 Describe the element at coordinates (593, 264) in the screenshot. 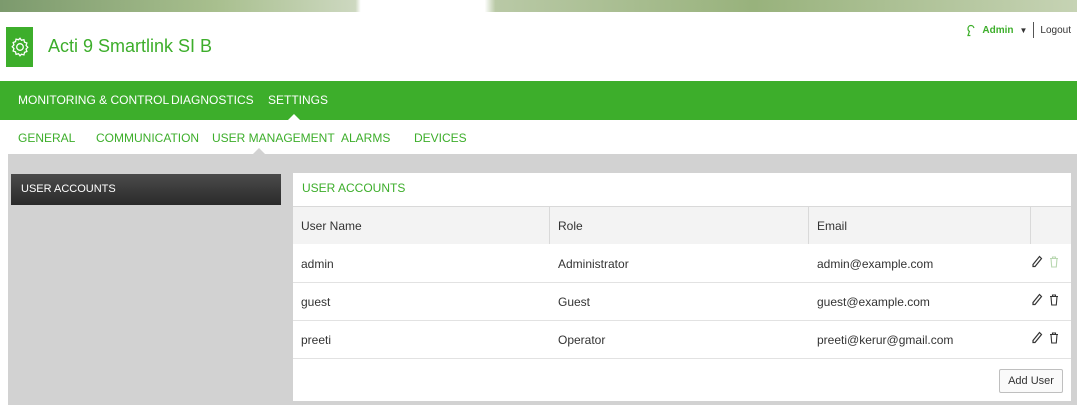

I see `cell-role: Administrator` at that location.